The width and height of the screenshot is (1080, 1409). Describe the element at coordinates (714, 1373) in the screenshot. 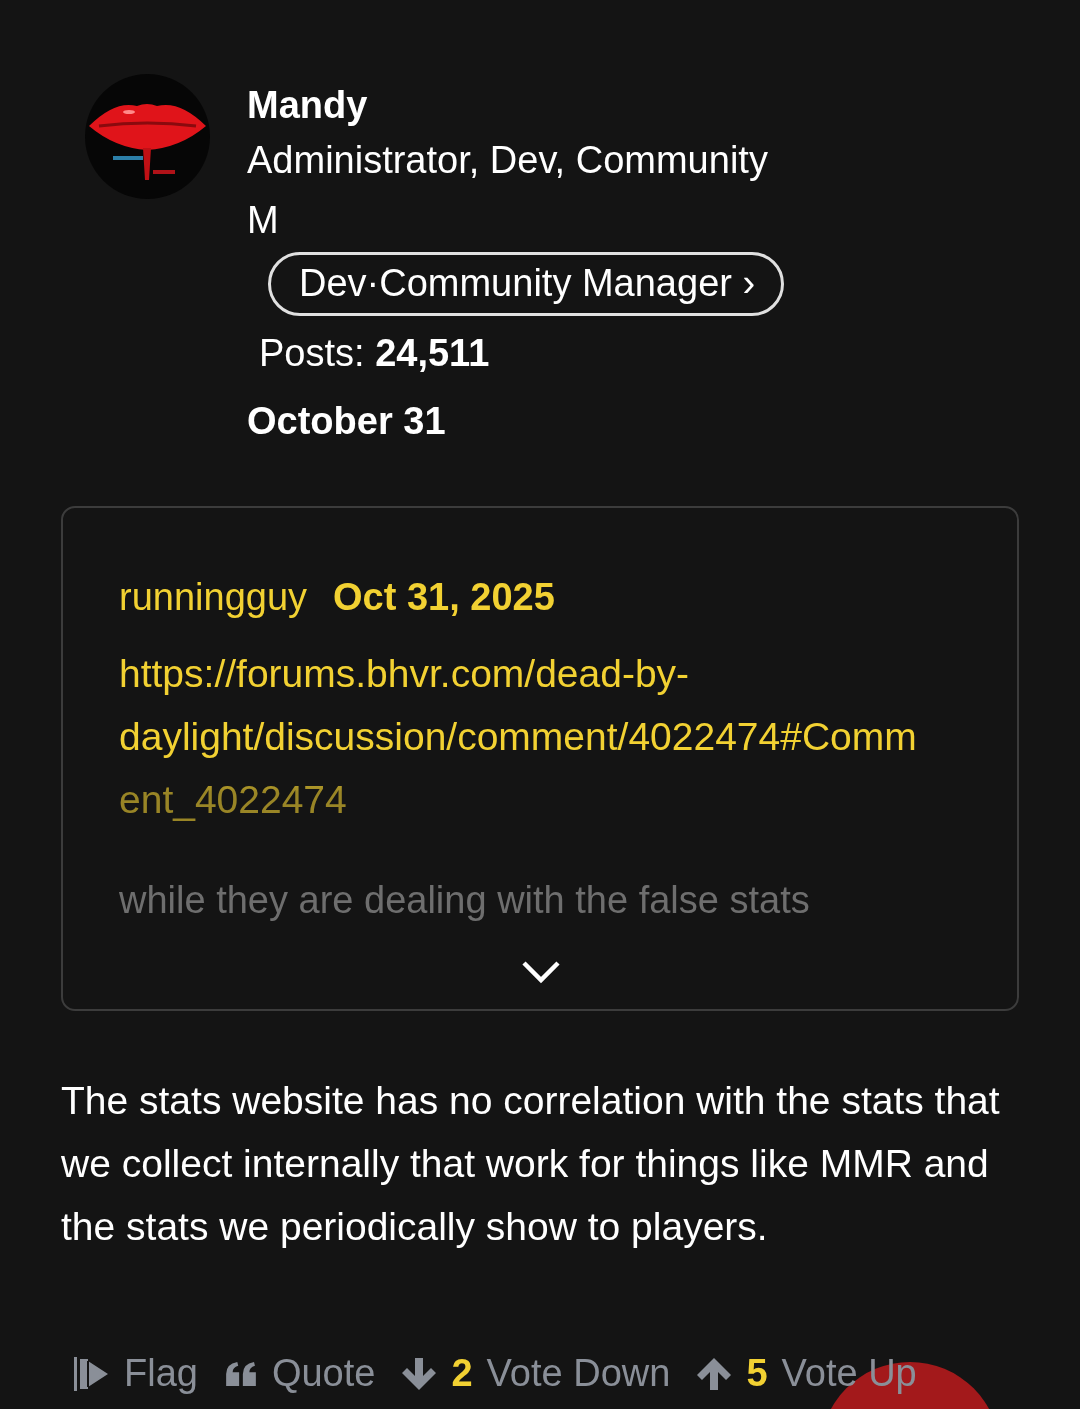

I see `up-arrow-icon` at that location.